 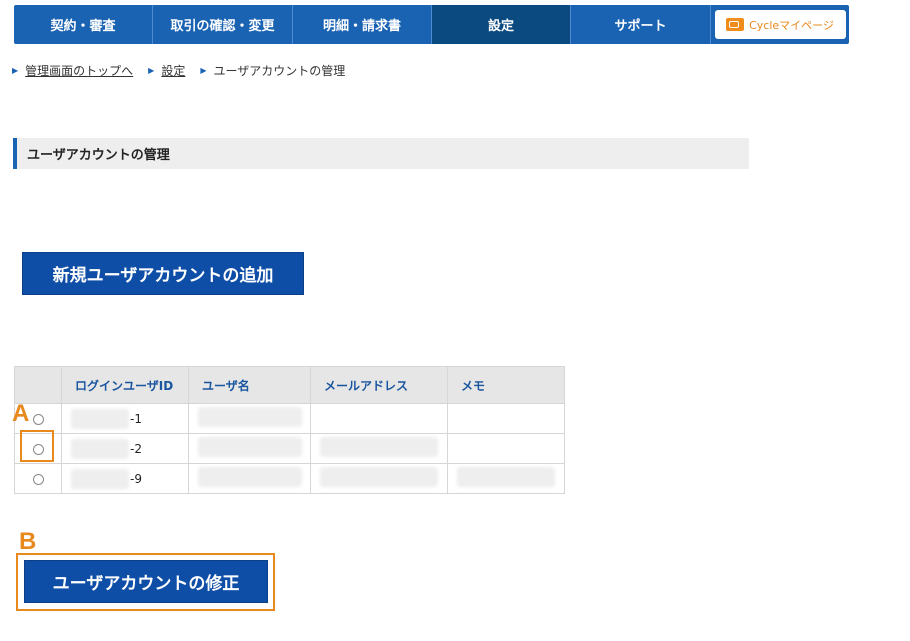 What do you see at coordinates (279, 71) in the screenshot?
I see `breadcrumb-current: ユーザアカウントの管理` at bounding box center [279, 71].